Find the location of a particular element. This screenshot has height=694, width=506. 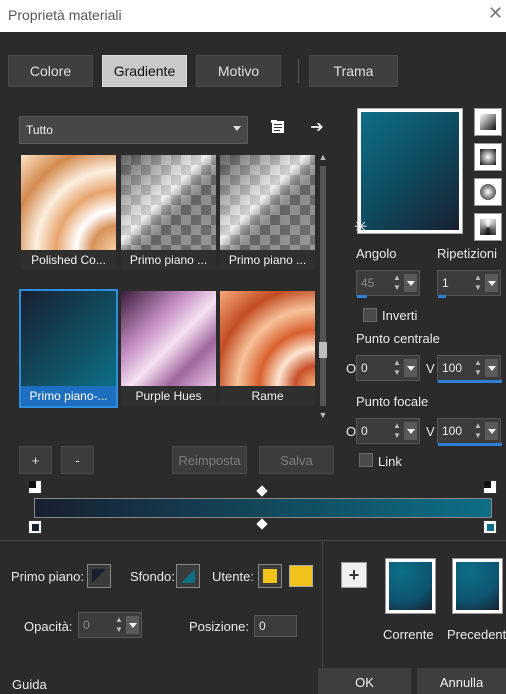

scrollbar-track is located at coordinates (323, 286).